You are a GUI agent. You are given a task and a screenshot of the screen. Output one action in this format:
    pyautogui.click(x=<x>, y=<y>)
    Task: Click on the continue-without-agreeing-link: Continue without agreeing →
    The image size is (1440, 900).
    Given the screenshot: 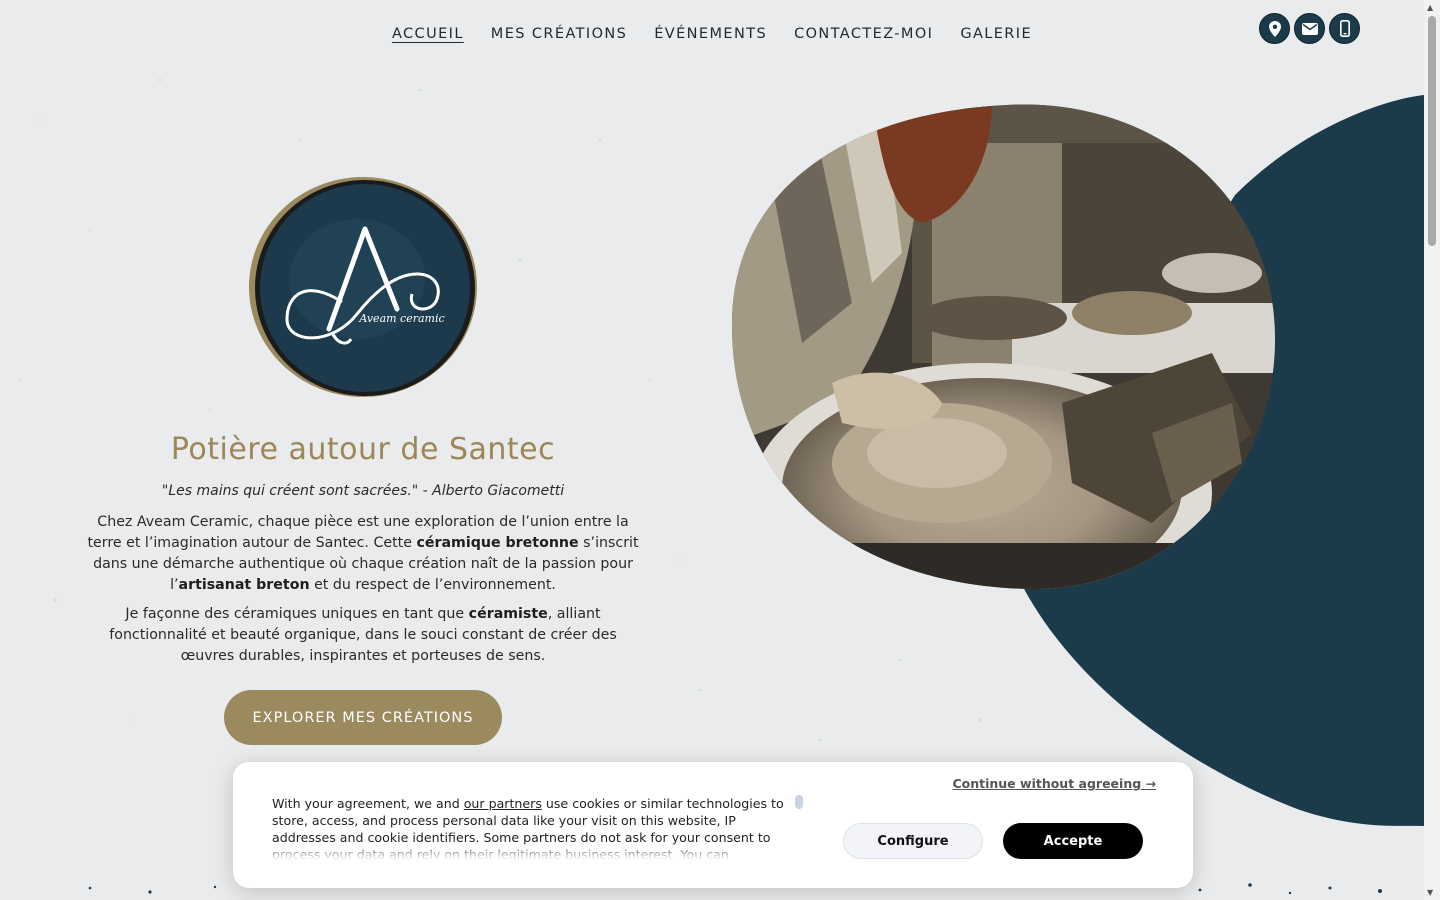 What is the action you would take?
    pyautogui.click(x=1054, y=783)
    